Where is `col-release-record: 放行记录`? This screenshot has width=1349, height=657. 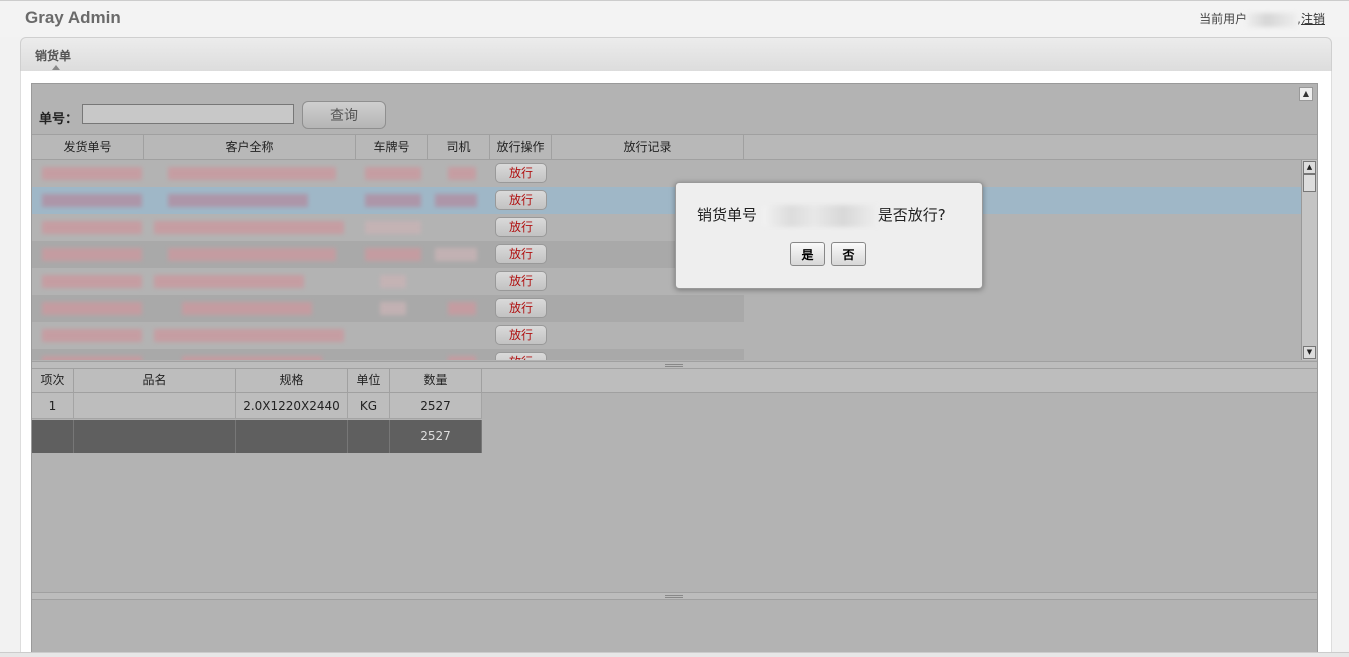 col-release-record: 放行记录 is located at coordinates (648, 147).